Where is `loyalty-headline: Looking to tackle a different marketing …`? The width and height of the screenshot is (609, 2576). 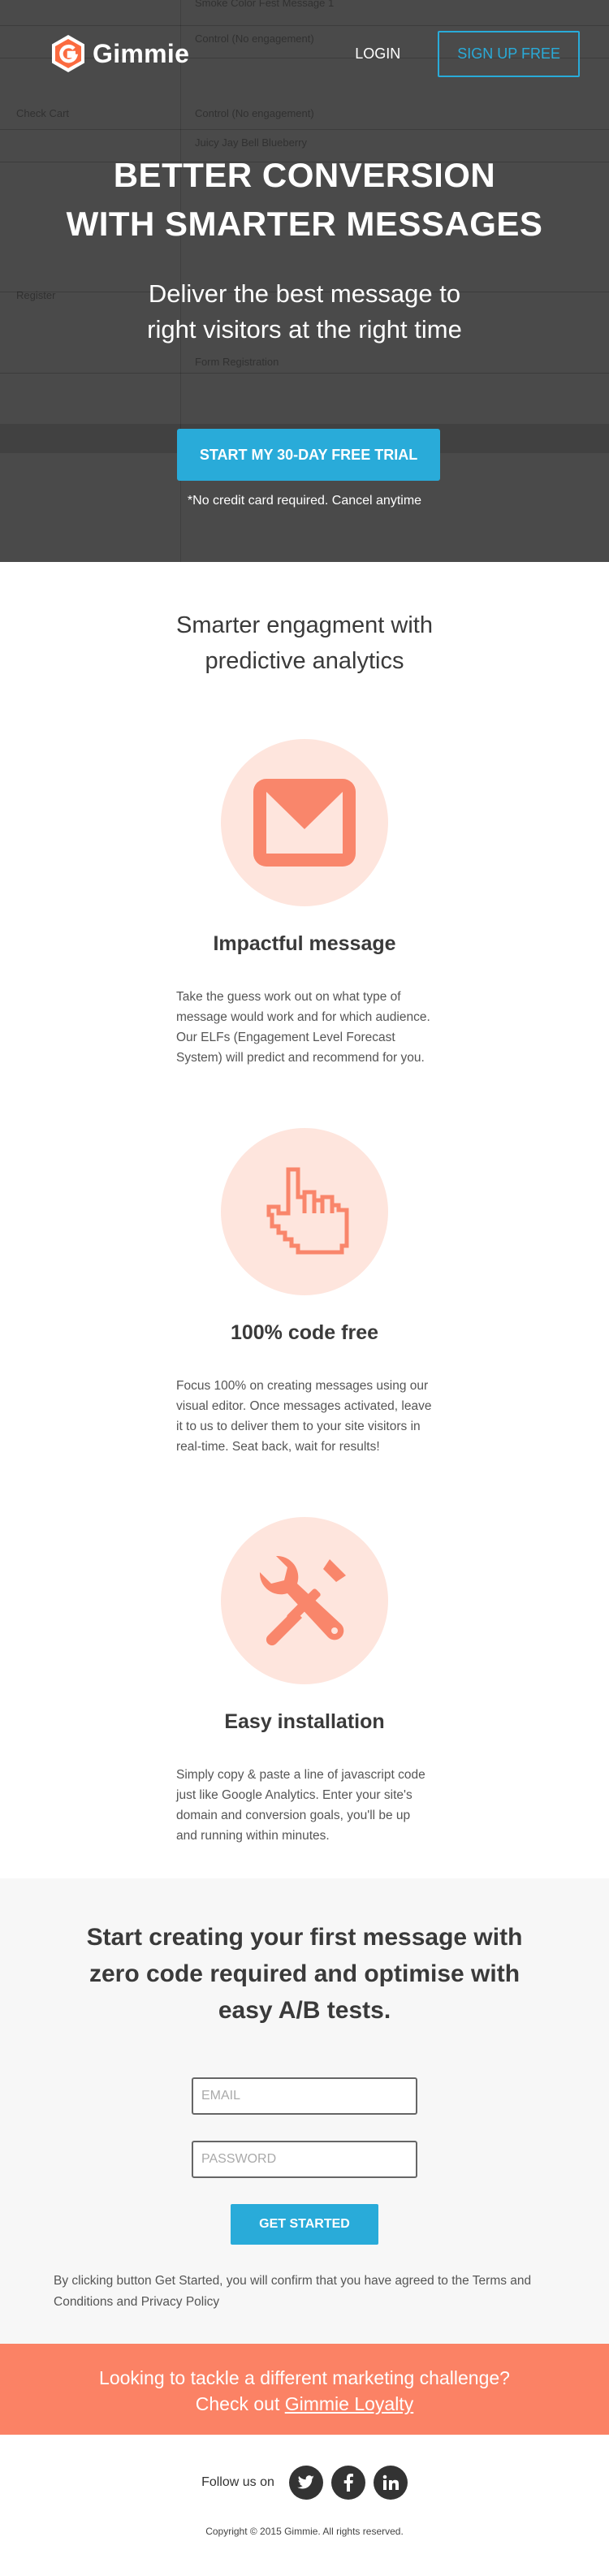 loyalty-headline: Looking to tackle a different marketing … is located at coordinates (304, 2377).